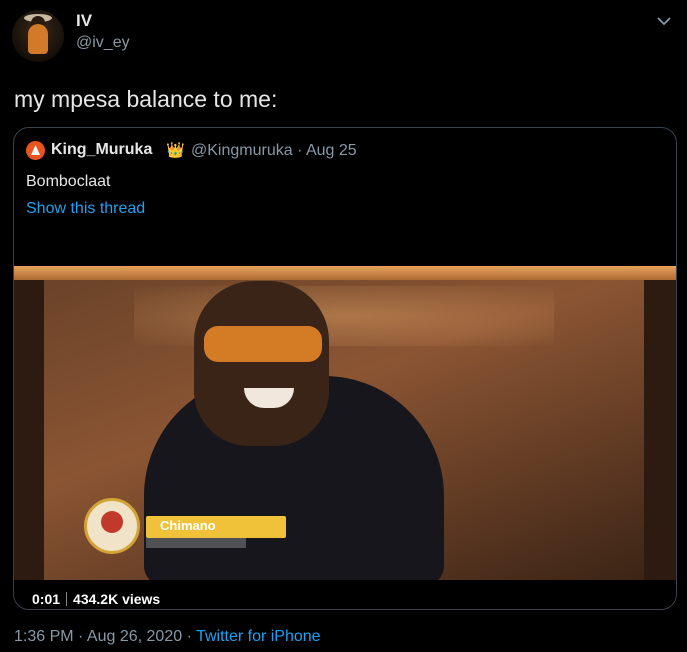  Describe the element at coordinates (112, 526) in the screenshot. I see `channel-logo` at that location.